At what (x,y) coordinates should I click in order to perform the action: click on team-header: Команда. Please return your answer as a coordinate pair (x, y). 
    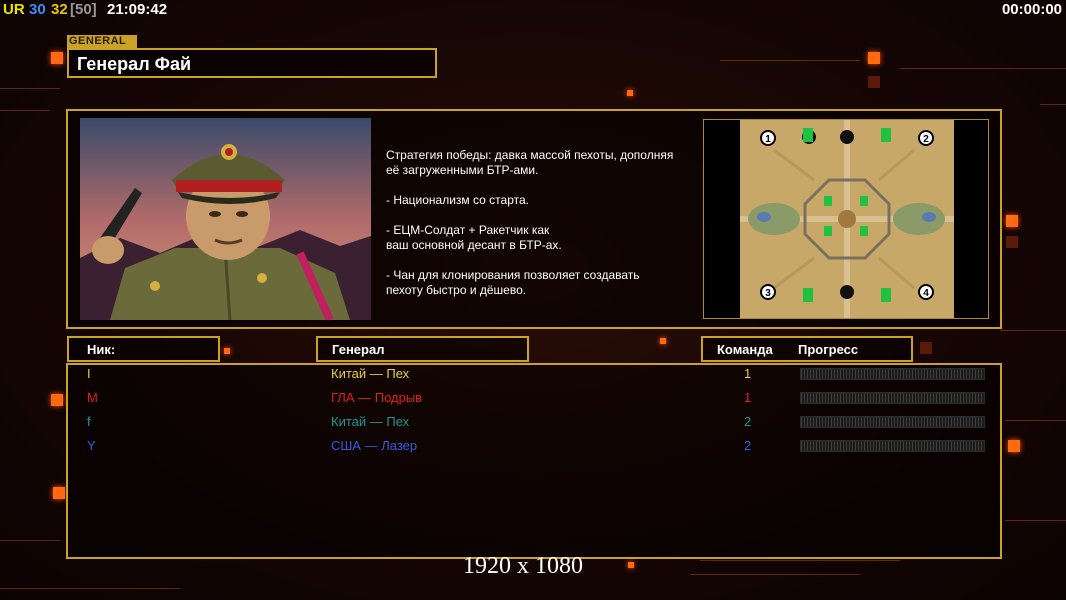
    Looking at the image, I should click on (745, 349).